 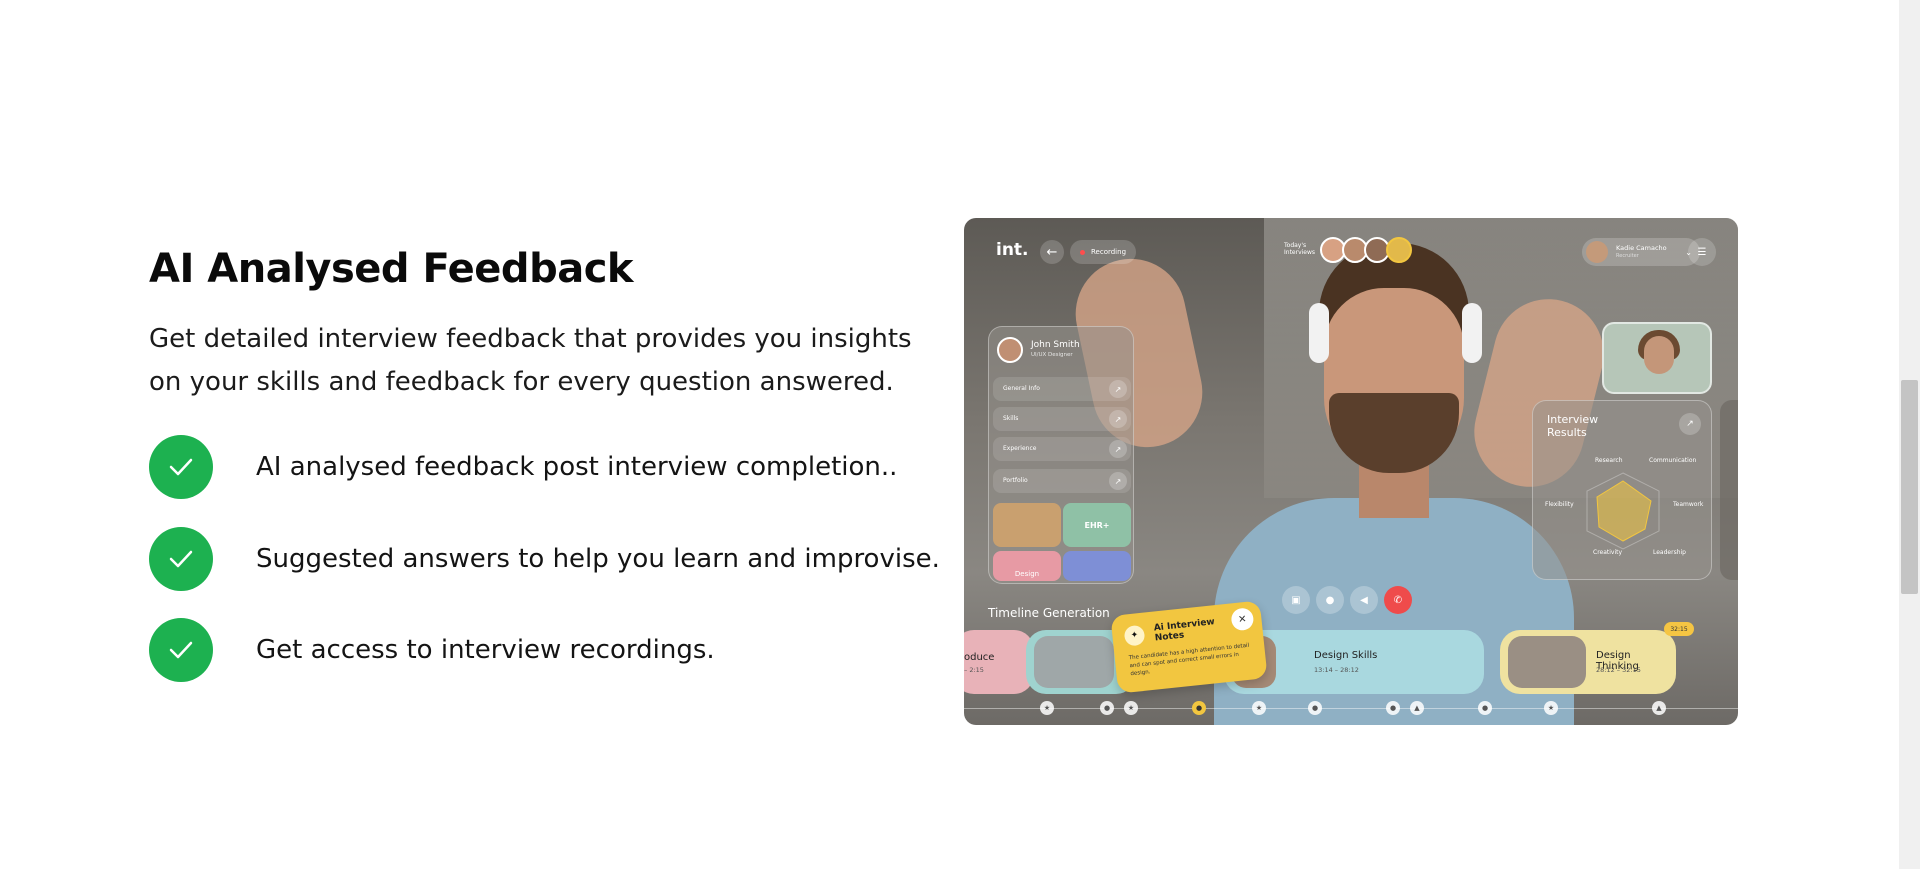 I want to click on radar-label: Communication, so click(x=1673, y=460).